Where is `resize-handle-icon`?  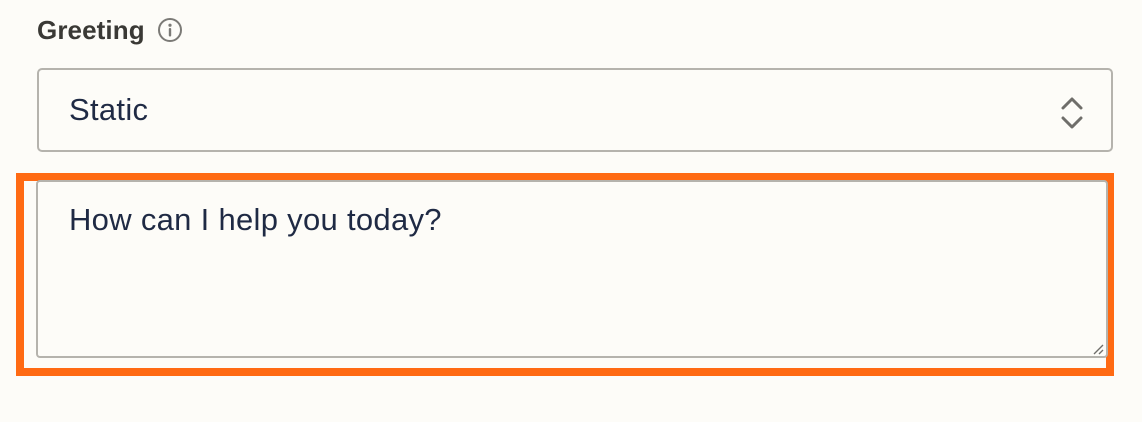 resize-handle-icon is located at coordinates (1098, 348).